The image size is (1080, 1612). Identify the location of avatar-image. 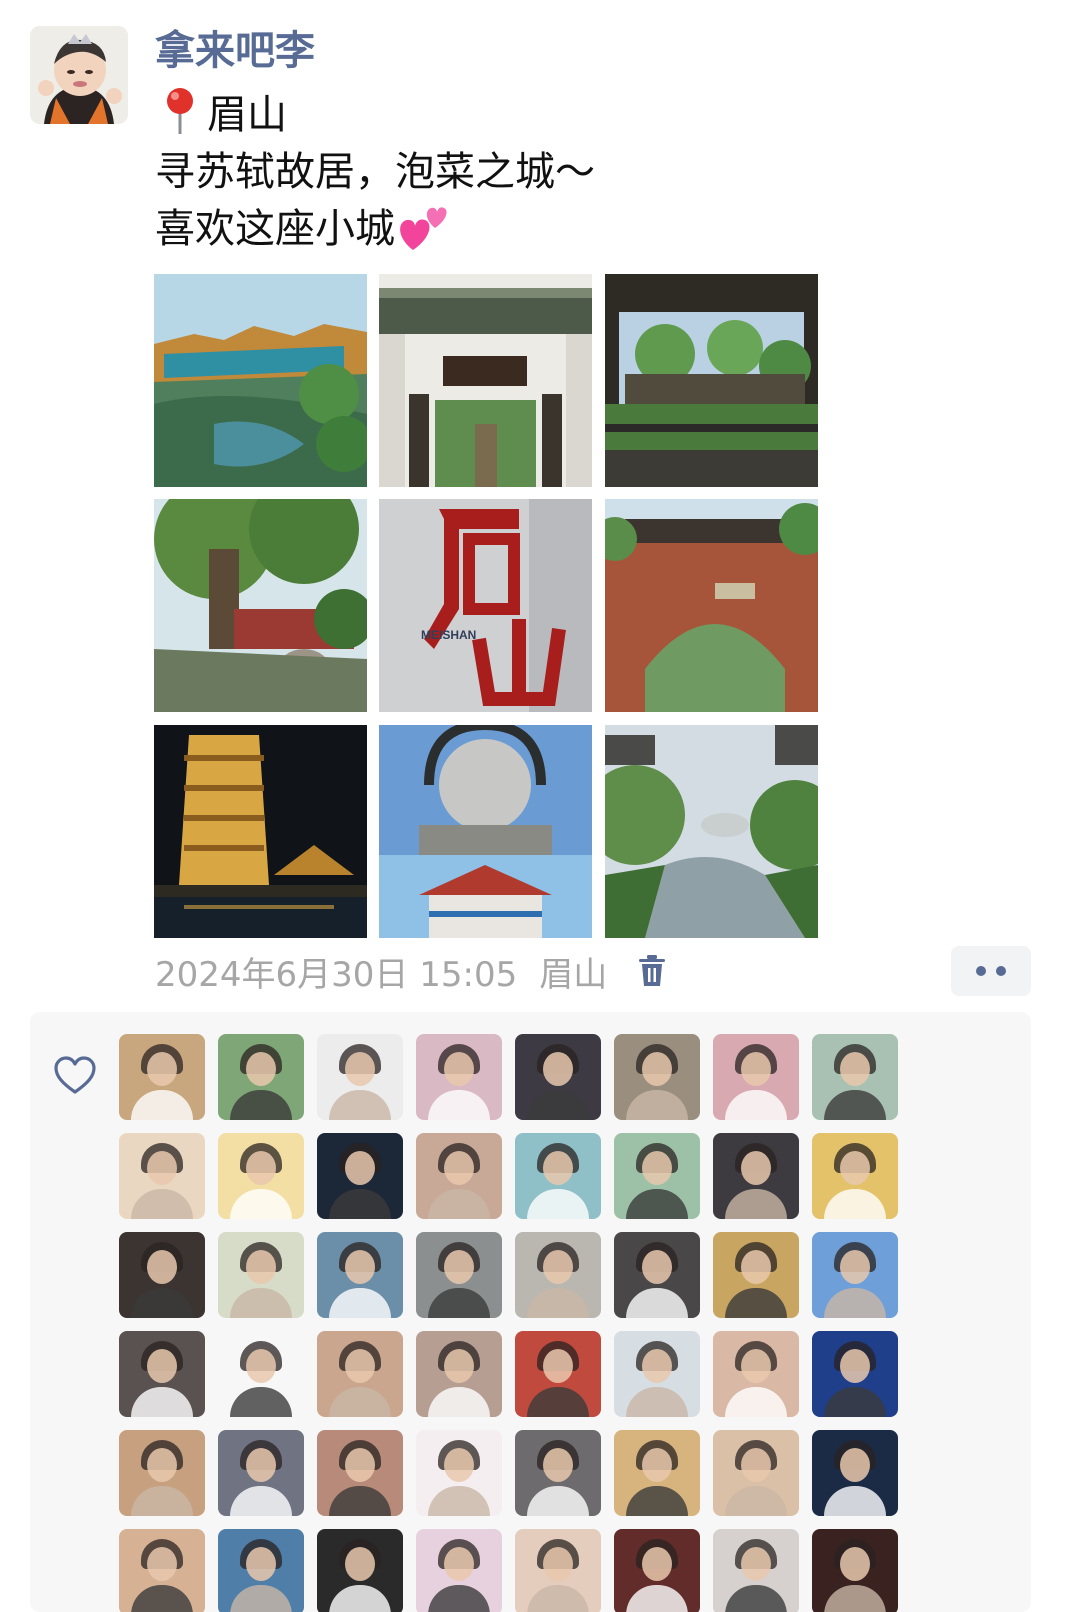
(79, 75).